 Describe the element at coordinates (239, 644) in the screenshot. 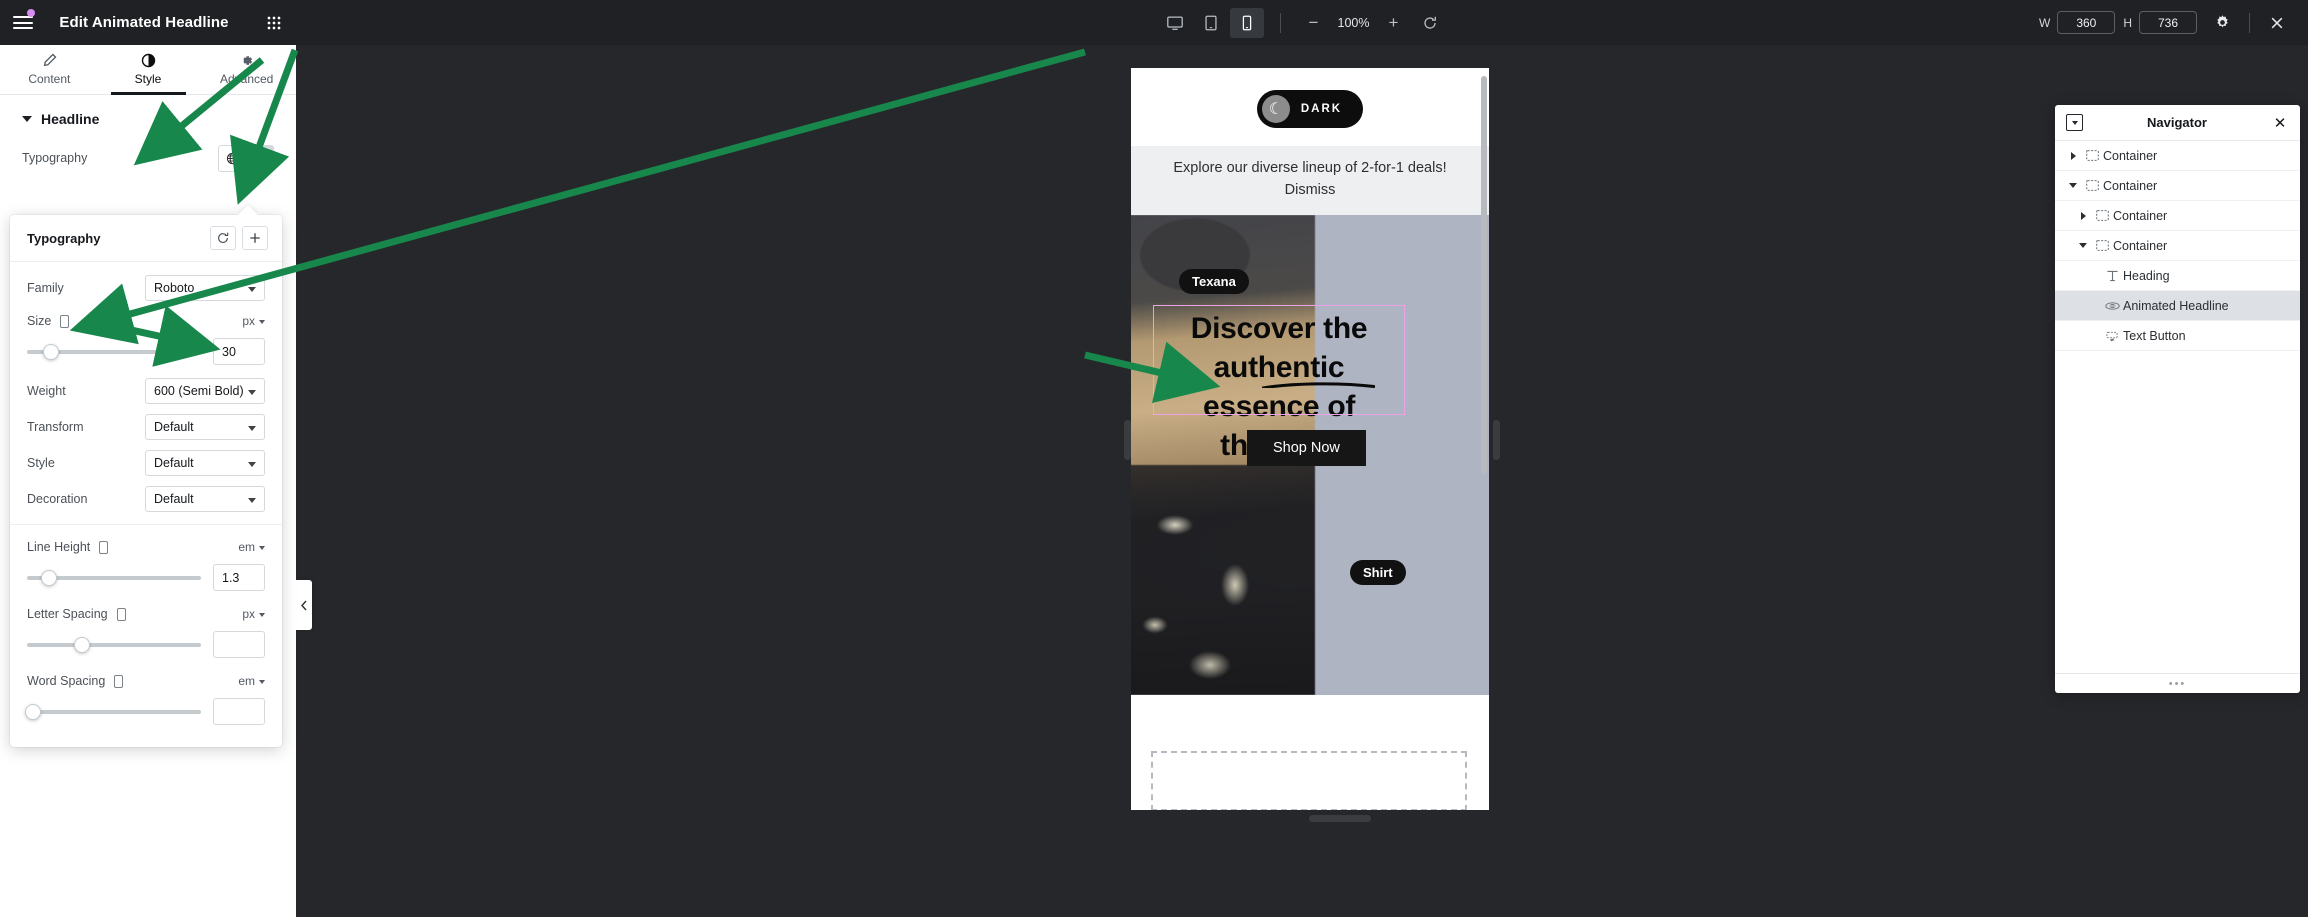

I see `letter-spacing-input` at that location.